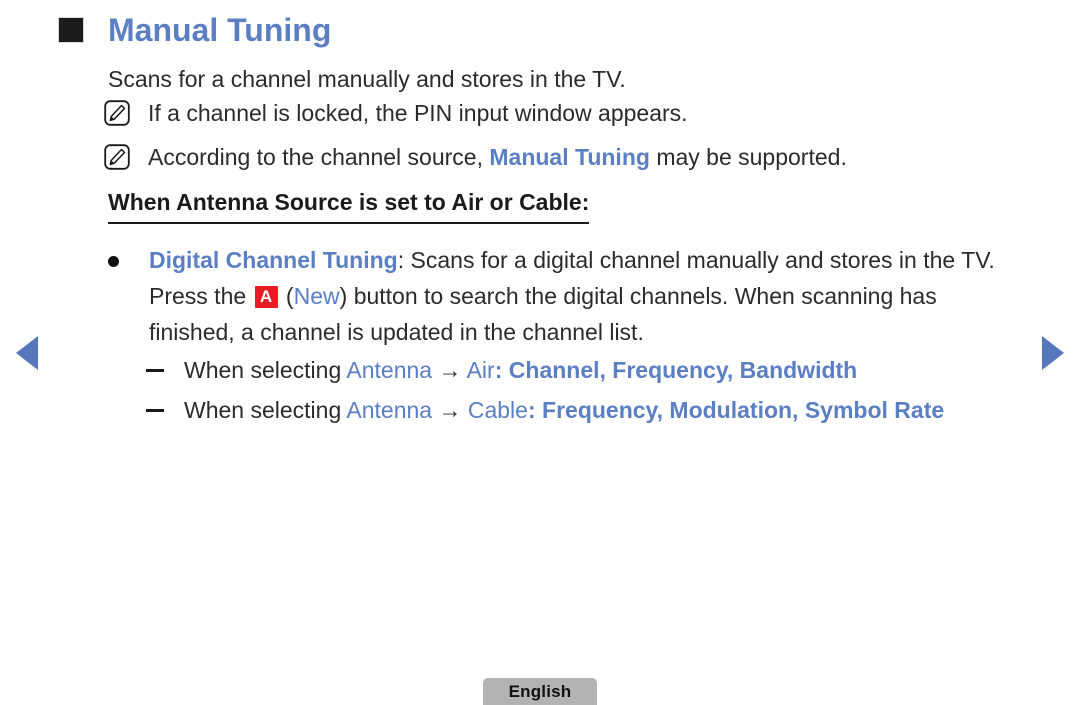 The width and height of the screenshot is (1080, 705). I want to click on key-name-label: New, so click(316, 296).